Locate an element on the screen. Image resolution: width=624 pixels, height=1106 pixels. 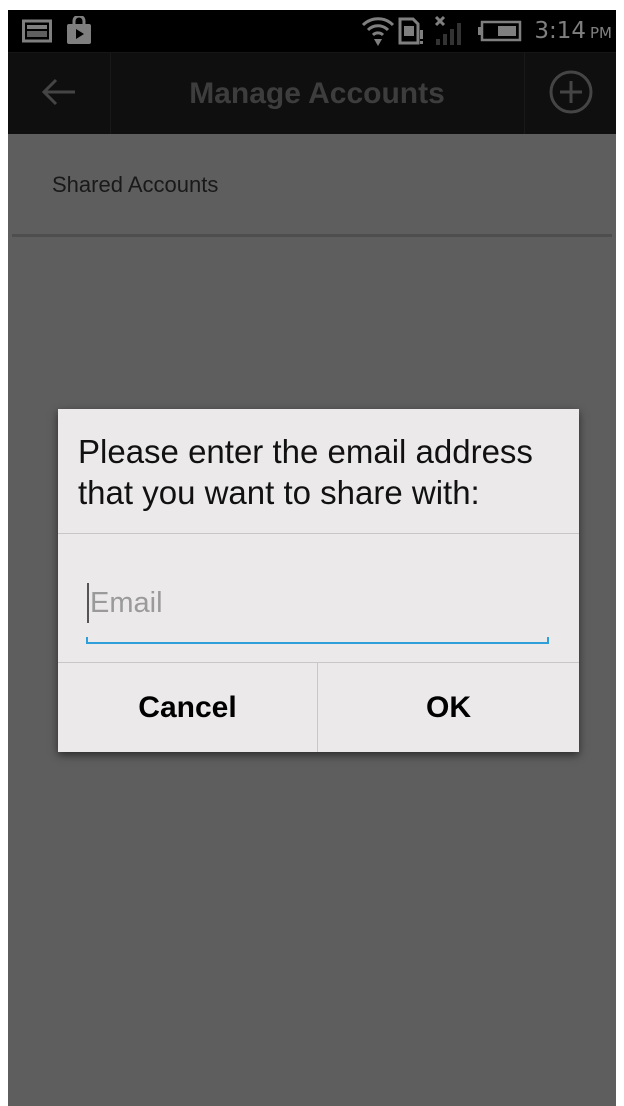
email-field-underline is located at coordinates (317, 640).